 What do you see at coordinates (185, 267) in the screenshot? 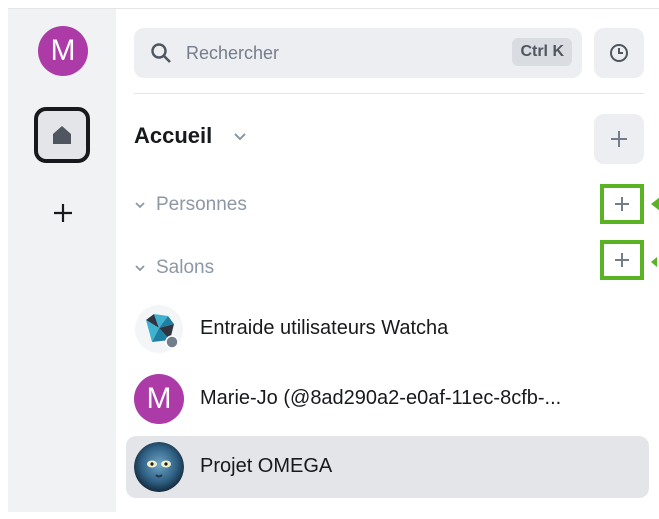
I see `section-label: Salons` at bounding box center [185, 267].